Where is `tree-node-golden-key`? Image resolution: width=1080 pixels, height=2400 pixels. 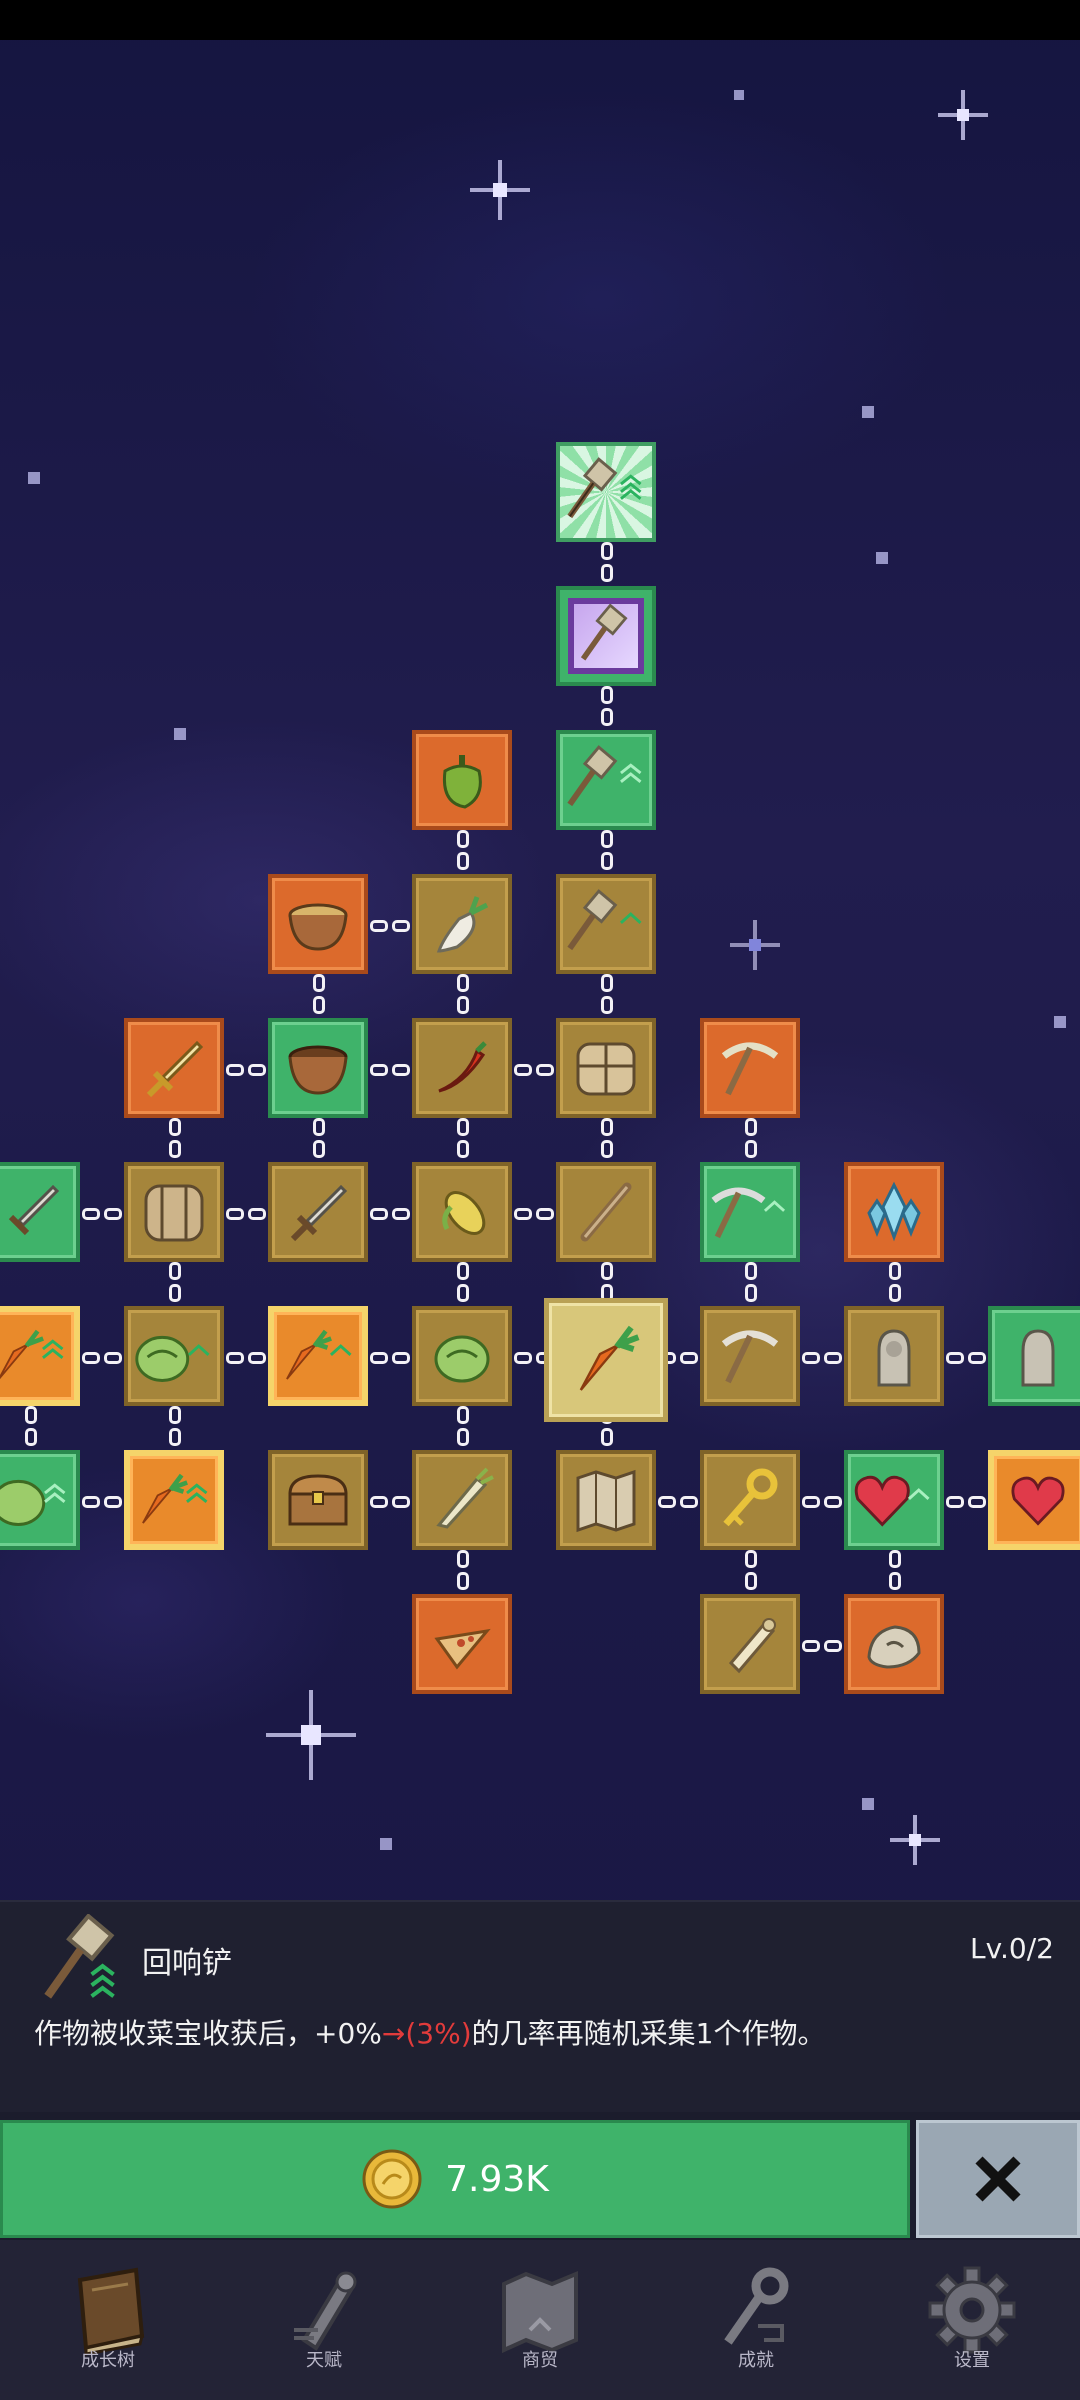 tree-node-golden-key is located at coordinates (750, 1500).